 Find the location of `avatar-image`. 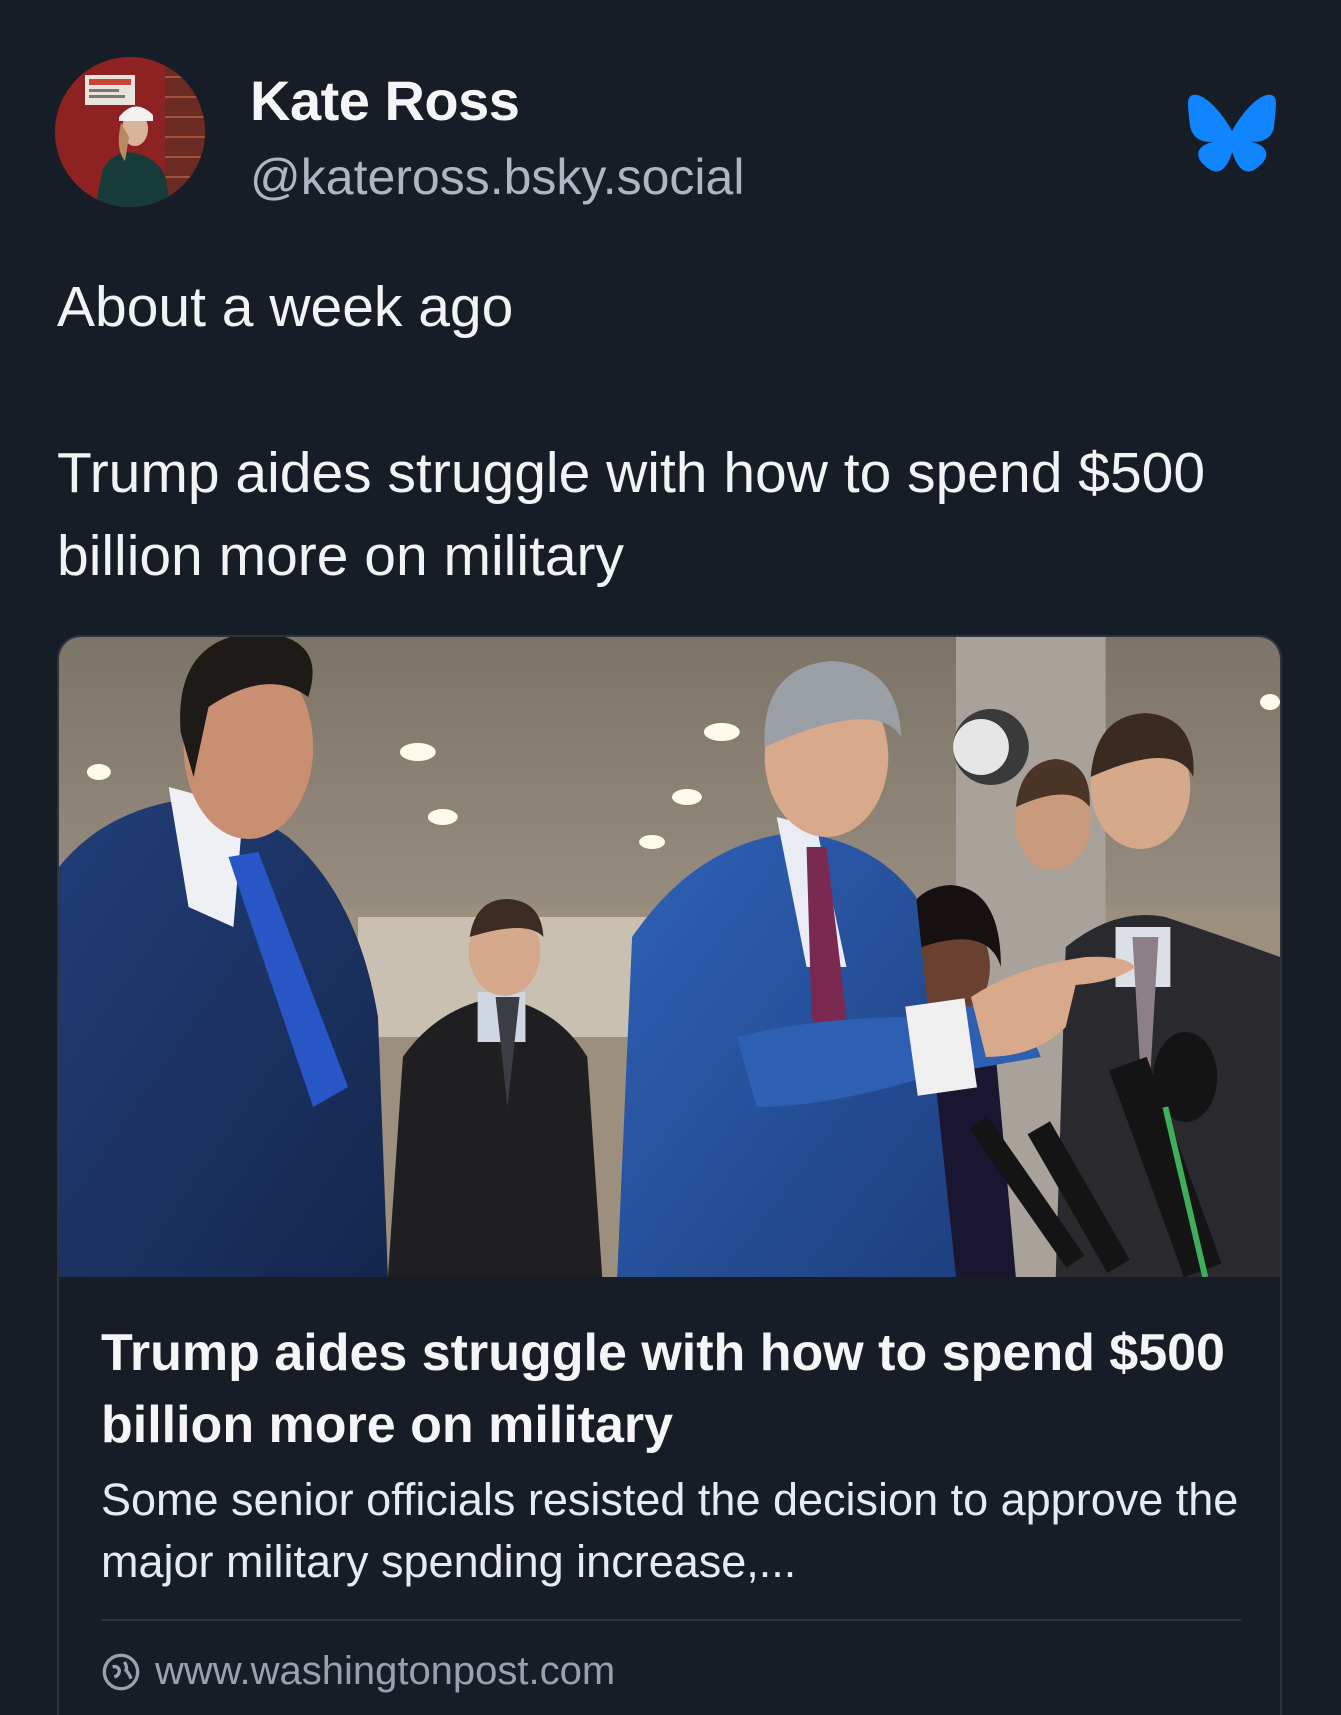

avatar-image is located at coordinates (130, 132).